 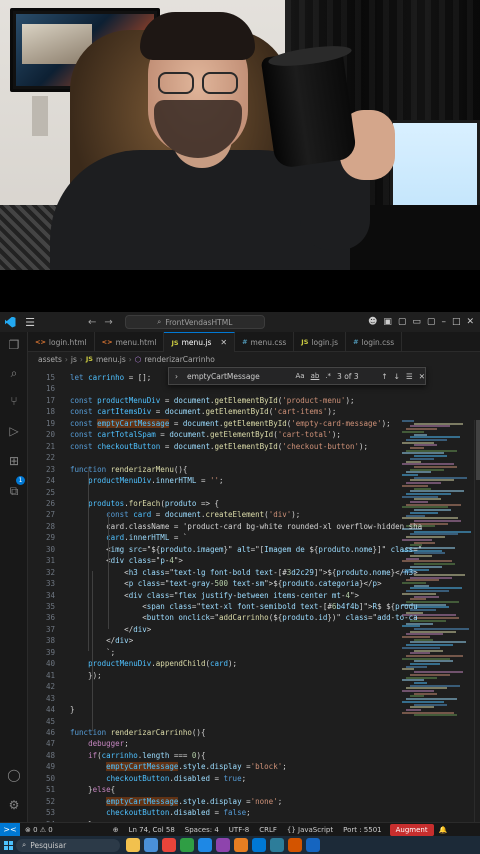 What do you see at coordinates (254, 652) in the screenshot?
I see `code-line: 39 `;` at bounding box center [254, 652].